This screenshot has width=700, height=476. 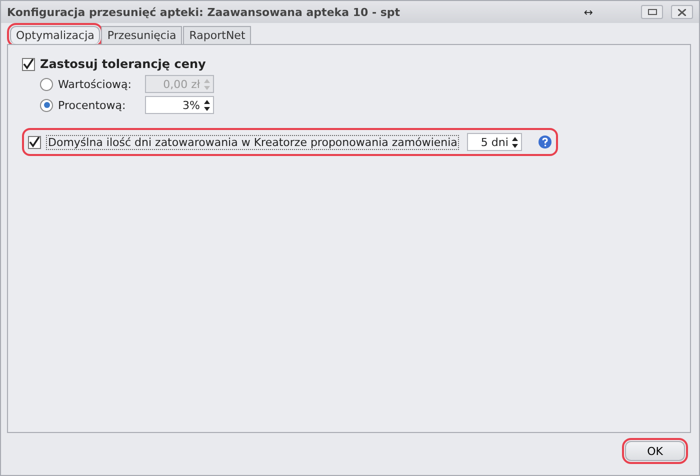 What do you see at coordinates (204, 12) in the screenshot?
I see `window-title: Konfiguracja przesunięć apteki: Zaawansowana apteka 10 - spt` at bounding box center [204, 12].